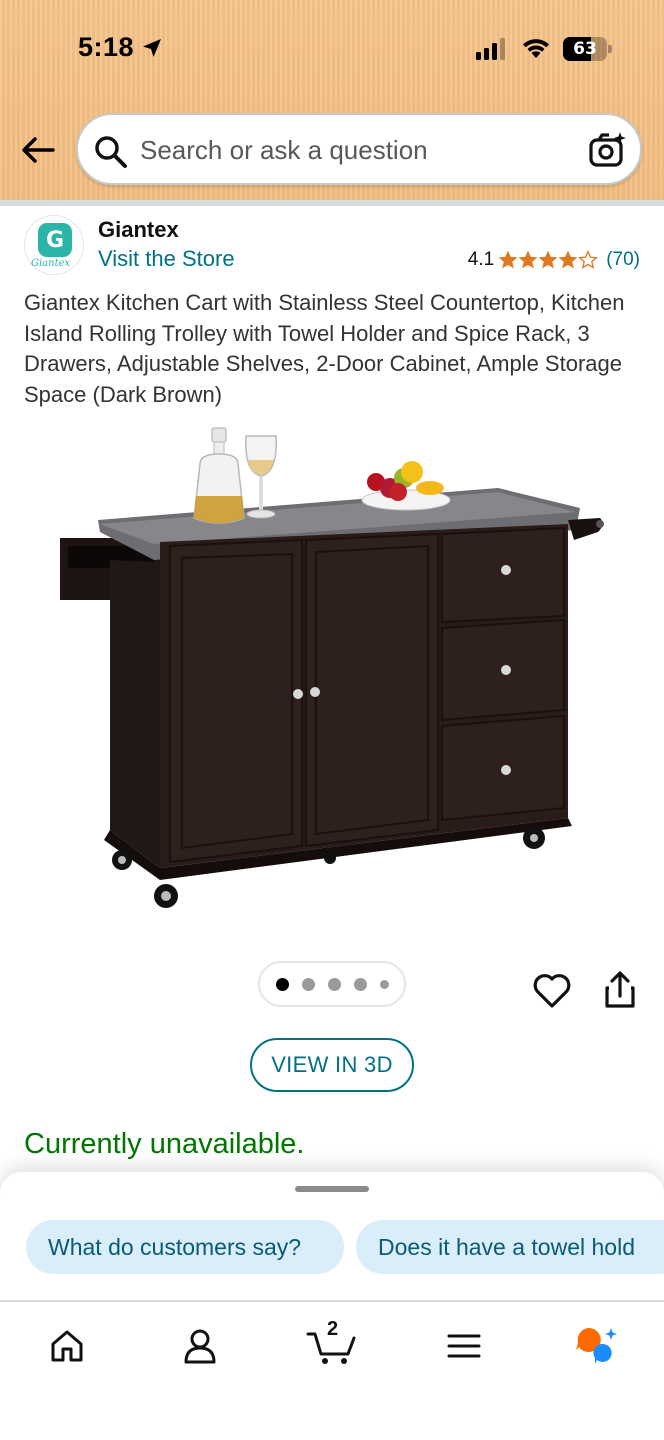 The height and width of the screenshot is (1440, 664). I want to click on star-rating, so click(548, 260).